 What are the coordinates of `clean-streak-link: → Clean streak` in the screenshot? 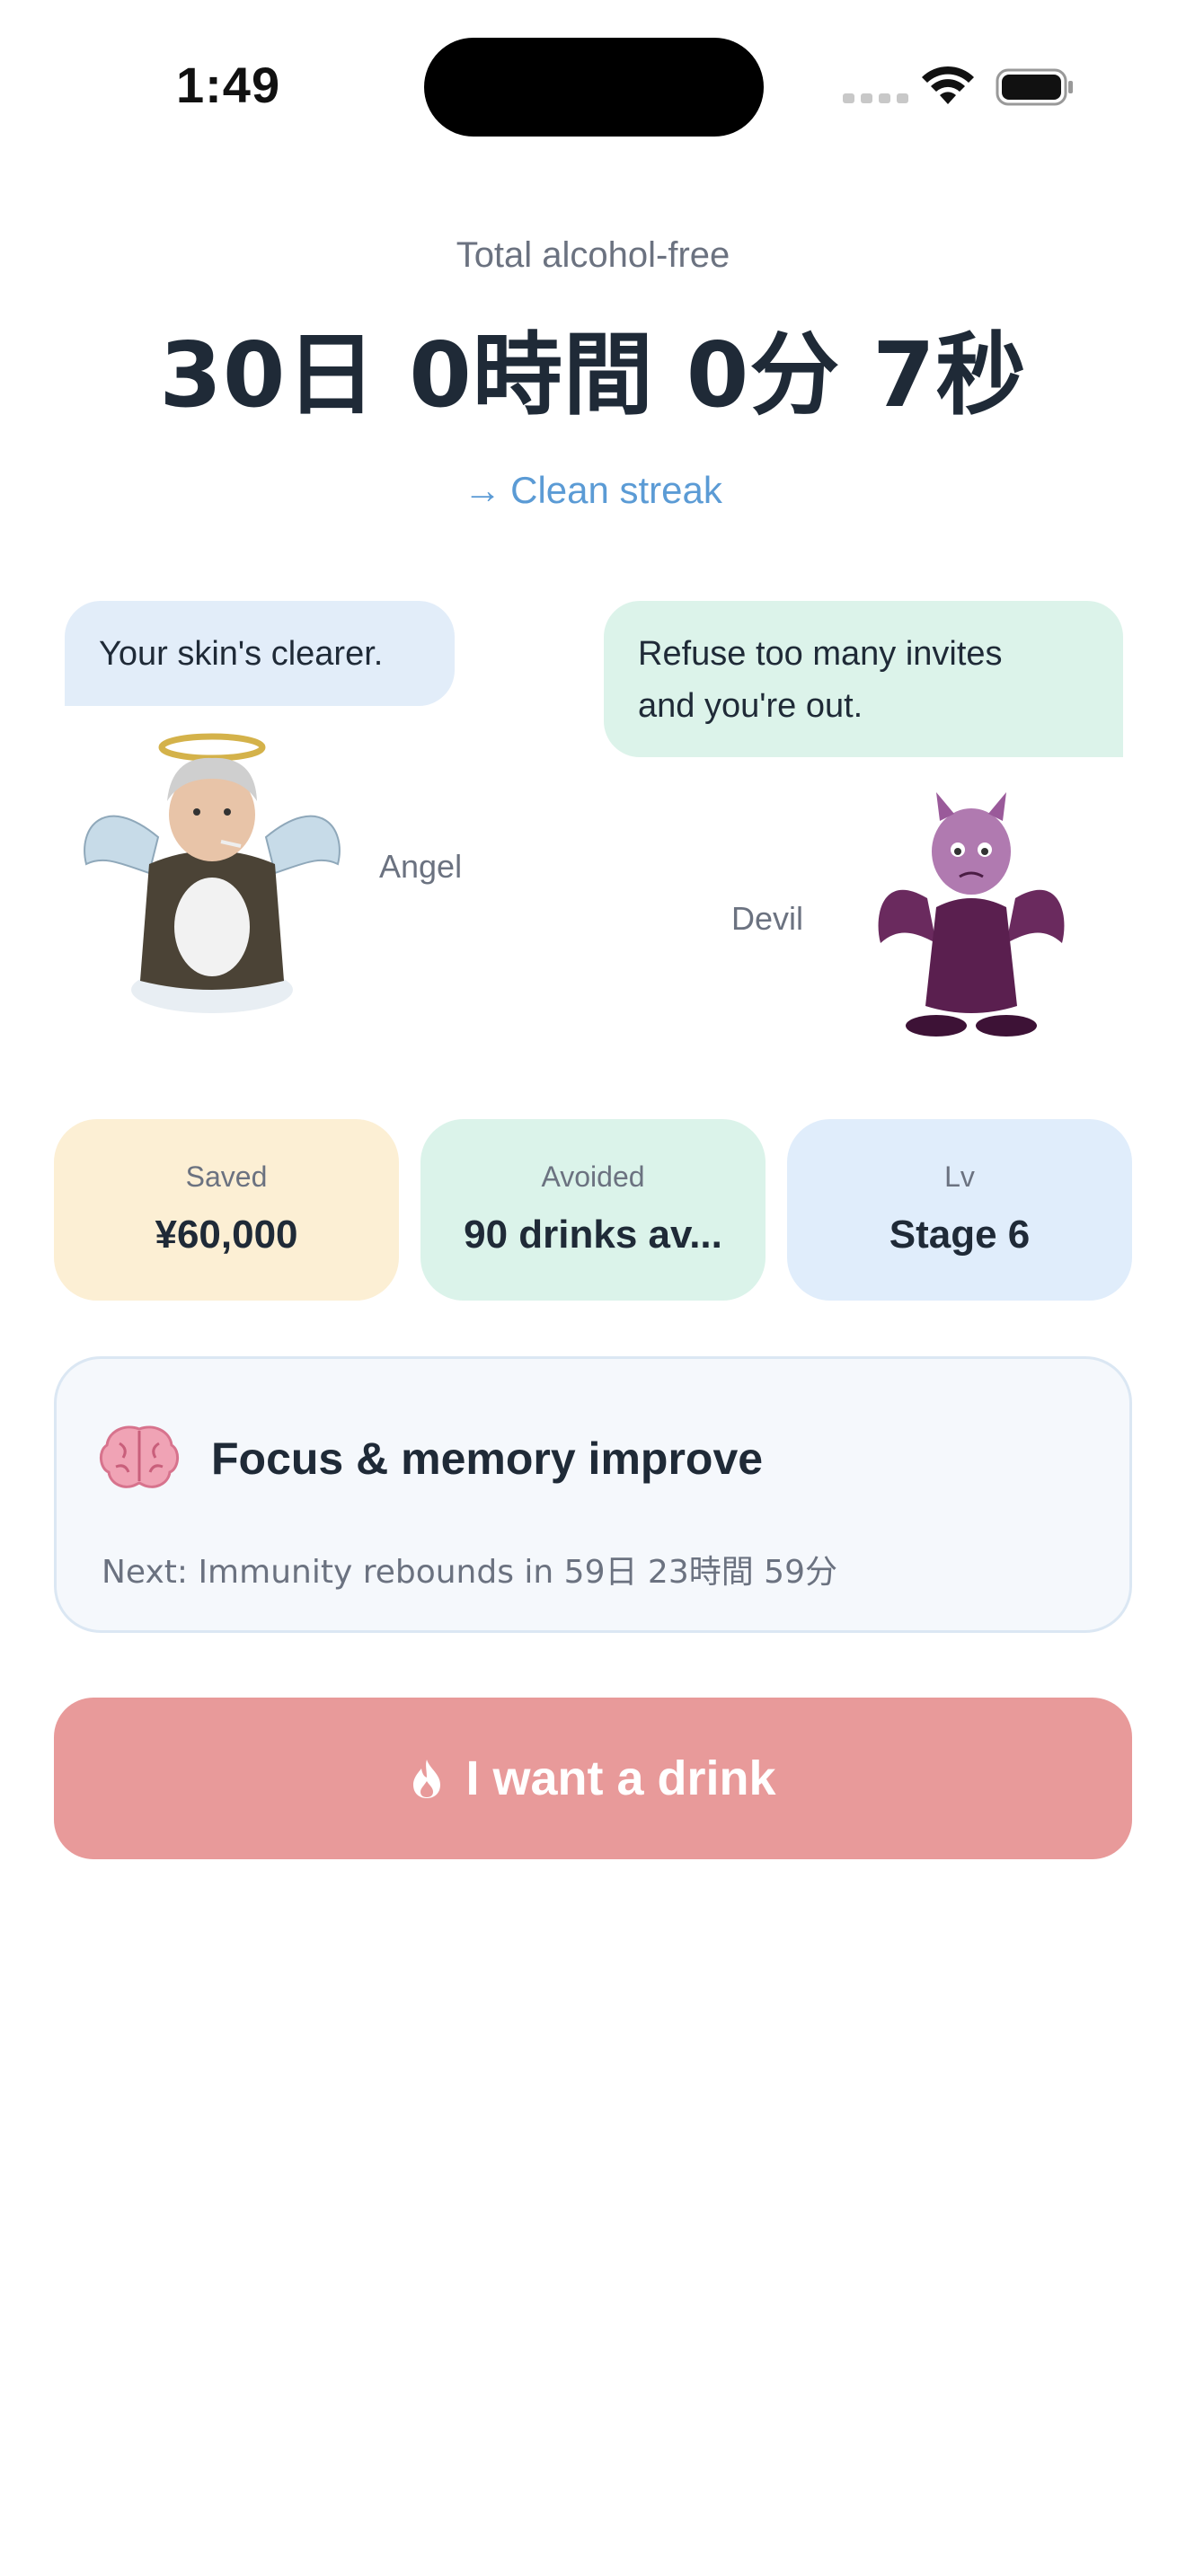 It's located at (593, 490).